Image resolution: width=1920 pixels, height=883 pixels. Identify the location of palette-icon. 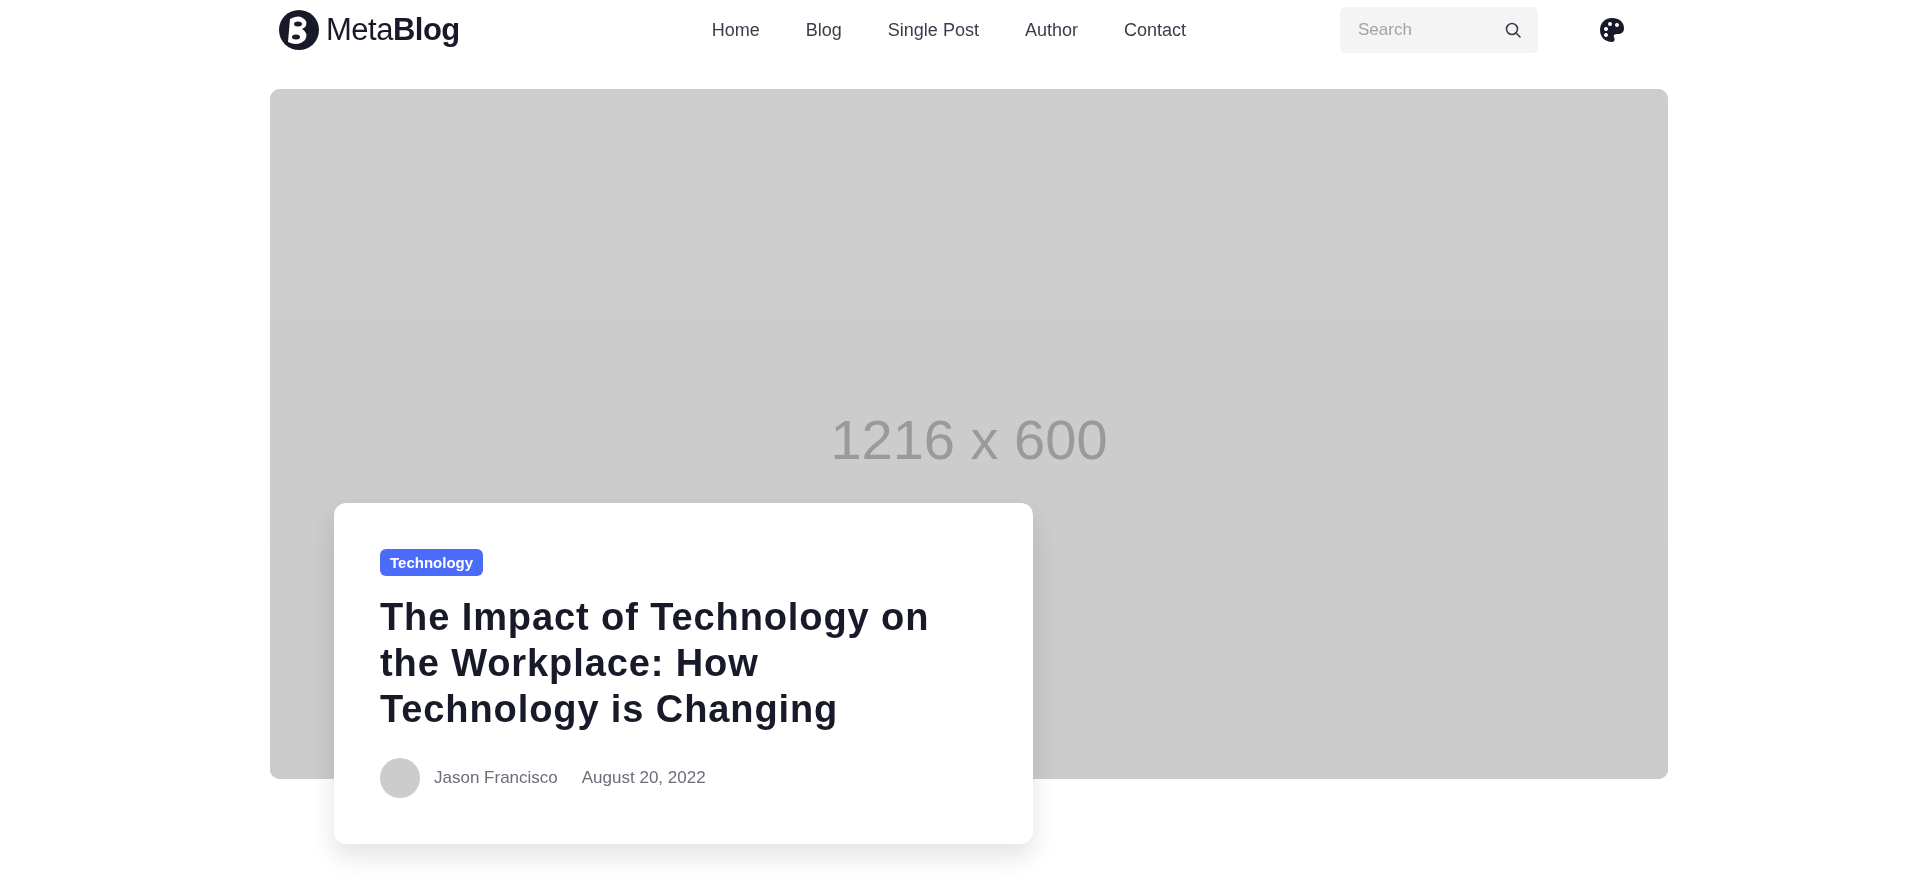
(1612, 30).